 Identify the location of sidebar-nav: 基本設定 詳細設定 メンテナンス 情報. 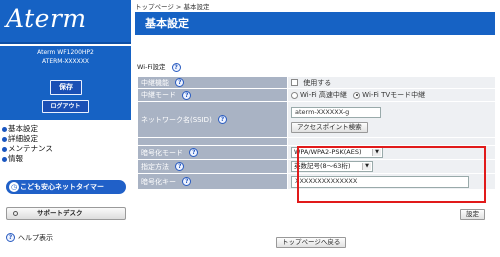
(65, 144).